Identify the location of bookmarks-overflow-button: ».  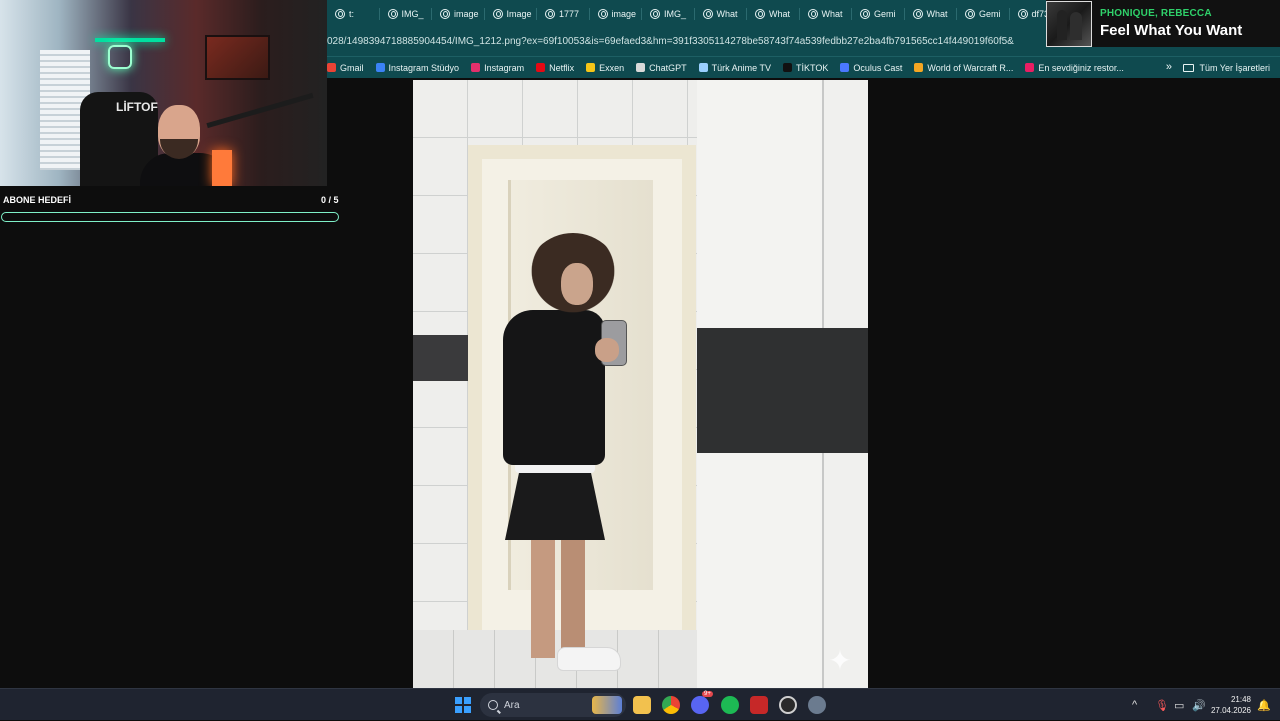
(1169, 67).